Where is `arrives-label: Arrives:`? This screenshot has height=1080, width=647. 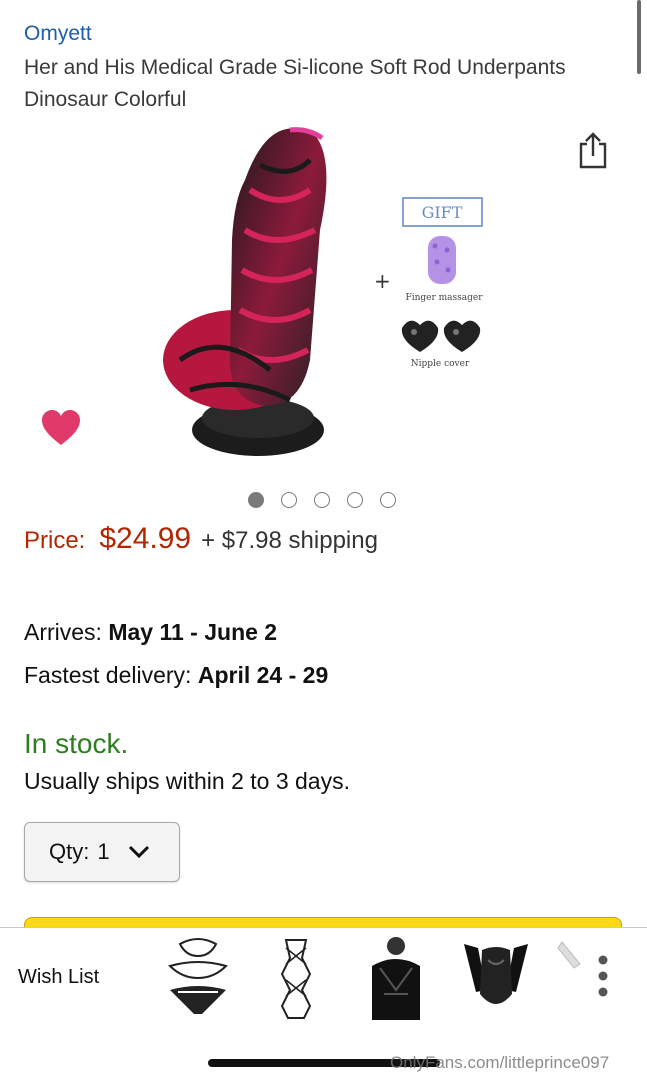 arrives-label: Arrives: is located at coordinates (63, 632).